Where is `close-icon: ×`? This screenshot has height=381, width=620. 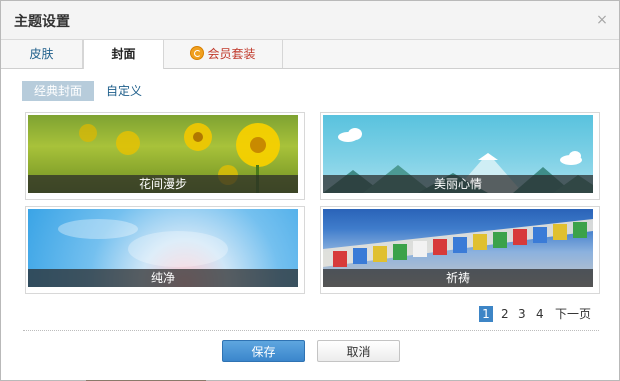 close-icon: × is located at coordinates (602, 20).